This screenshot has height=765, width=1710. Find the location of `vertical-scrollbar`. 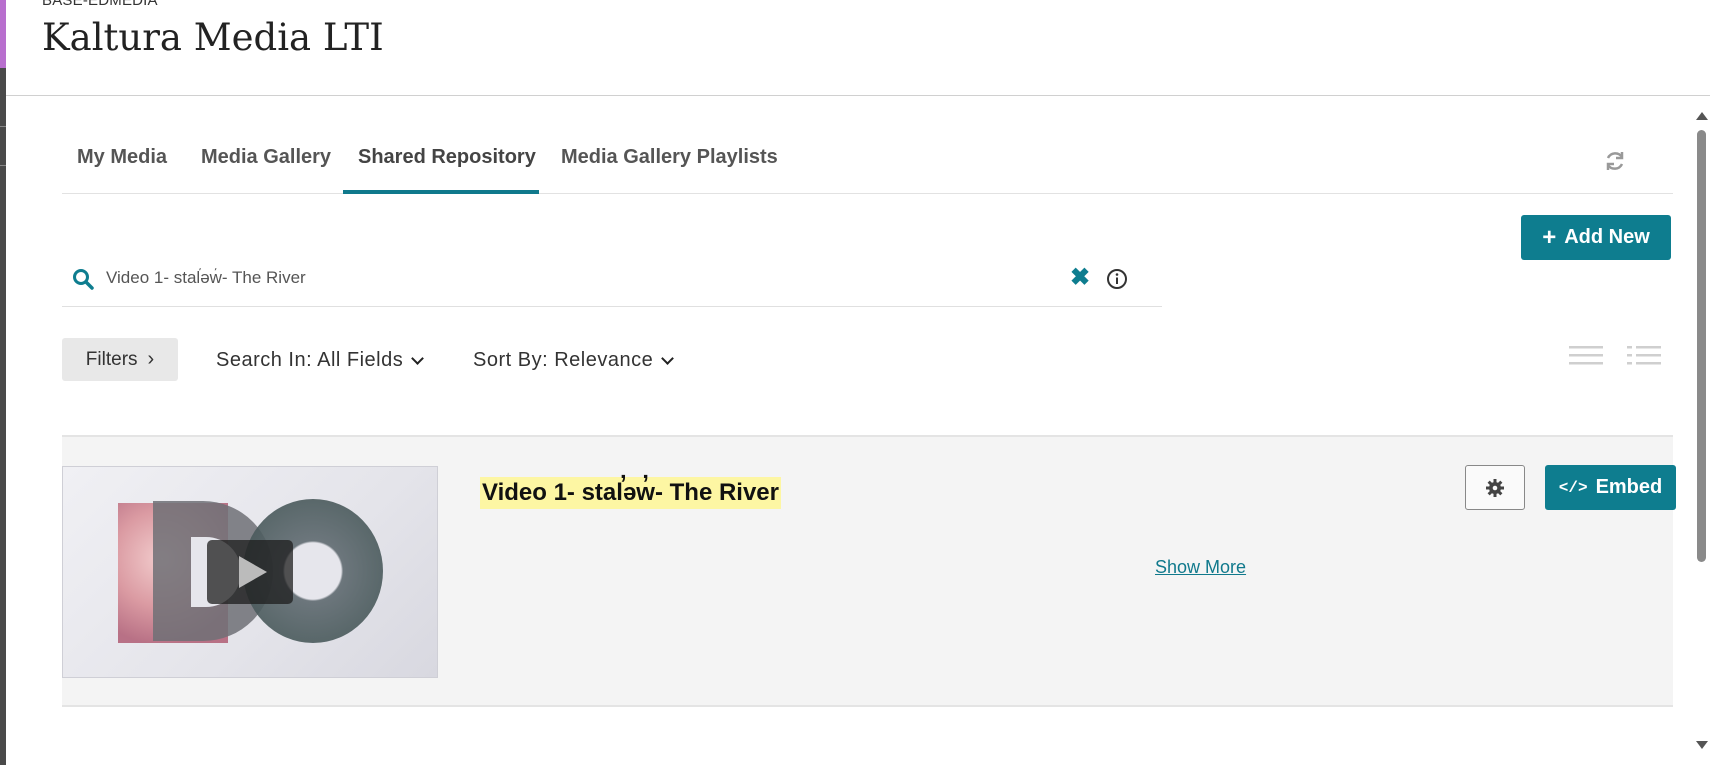

vertical-scrollbar is located at coordinates (1701, 436).